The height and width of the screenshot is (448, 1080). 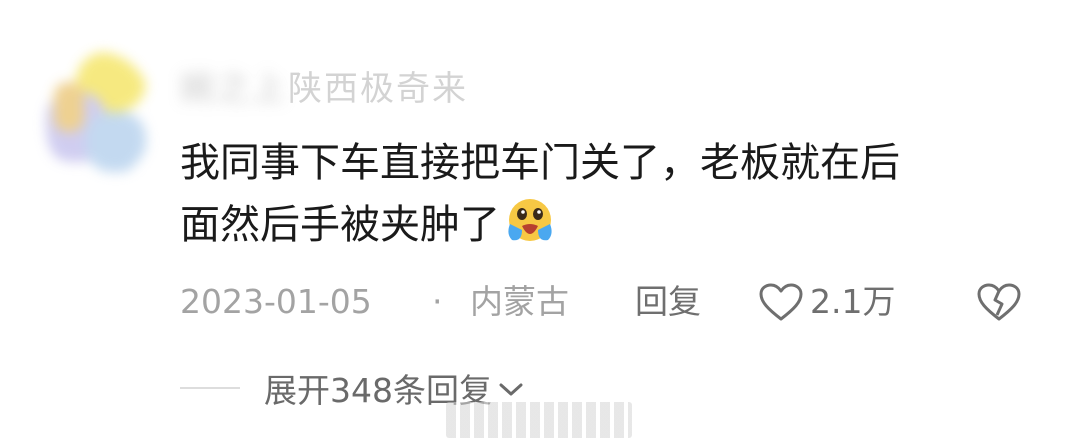 I want to click on comment-date: 2023-01-05, so click(x=276, y=301).